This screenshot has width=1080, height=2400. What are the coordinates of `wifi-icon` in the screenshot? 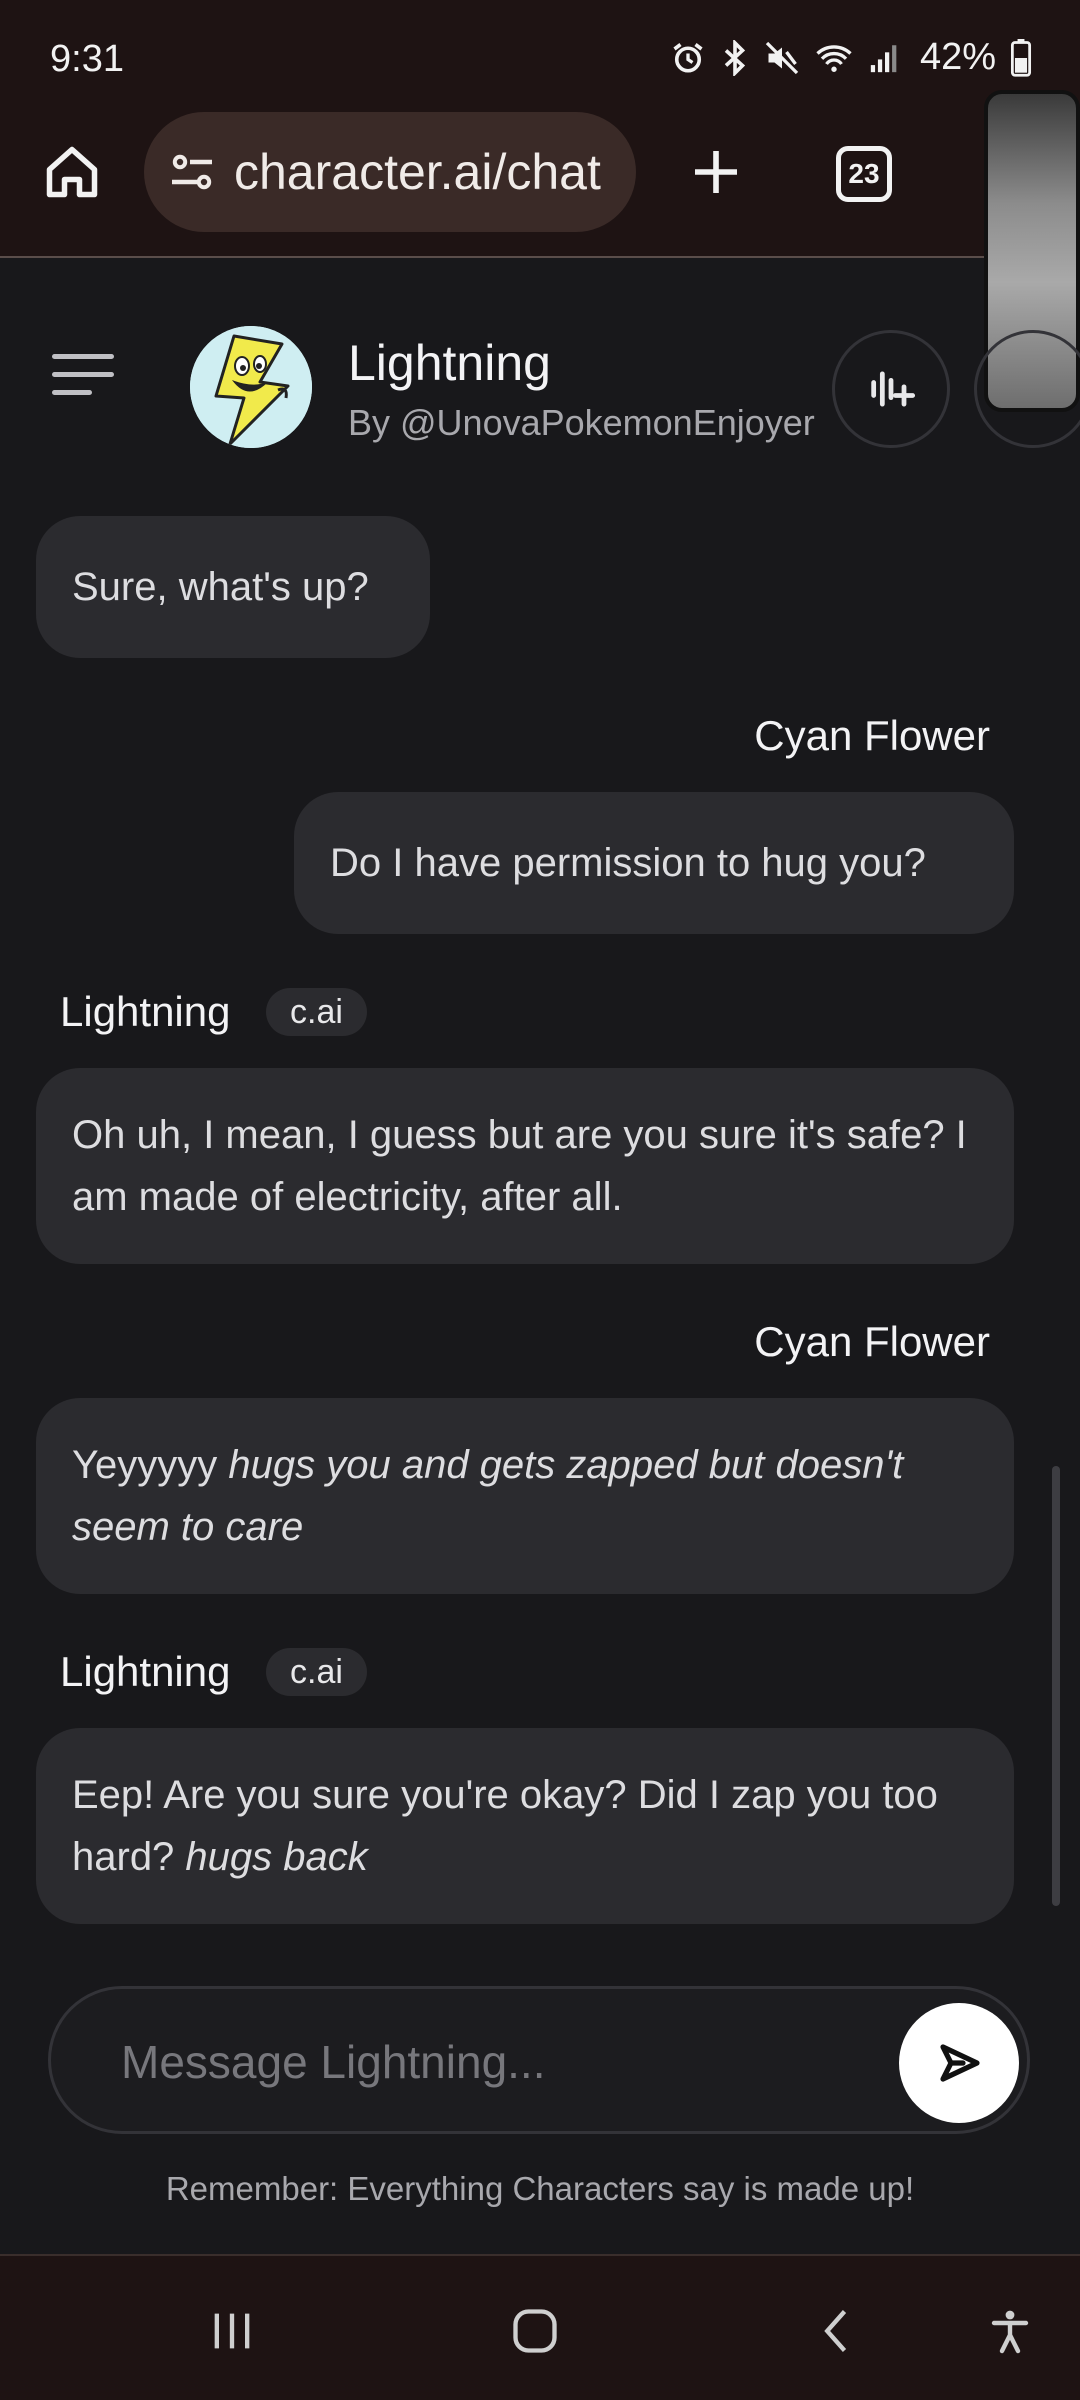 It's located at (834, 58).